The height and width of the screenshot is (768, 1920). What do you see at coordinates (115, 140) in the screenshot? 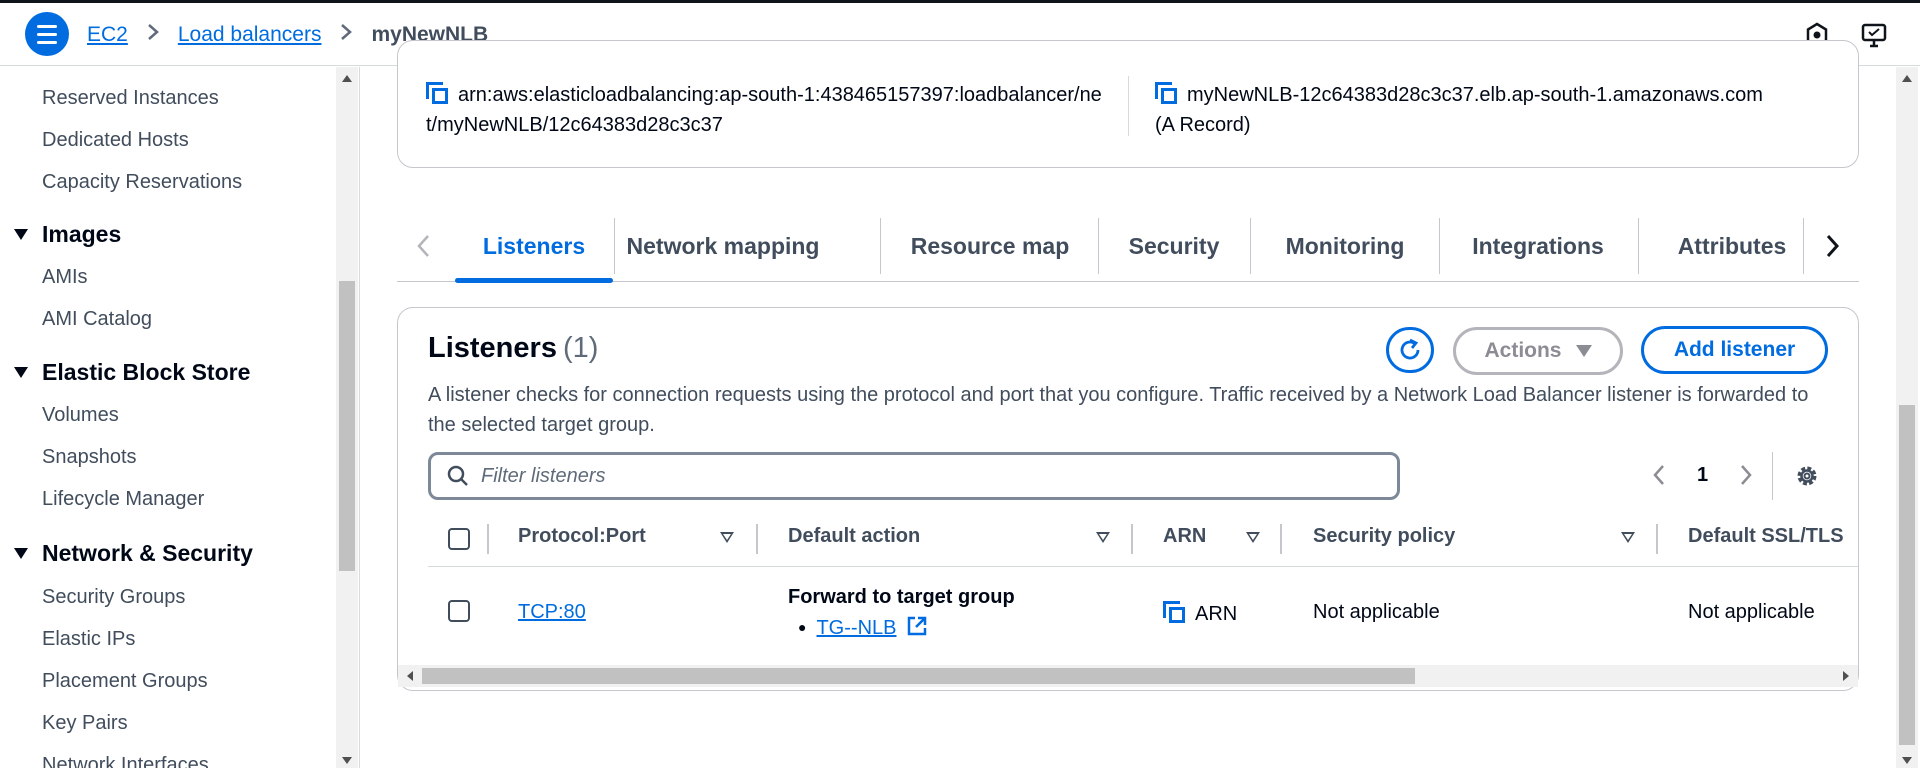
I see `sidebar-item-dedicated-hosts: Dedicated Hosts` at bounding box center [115, 140].